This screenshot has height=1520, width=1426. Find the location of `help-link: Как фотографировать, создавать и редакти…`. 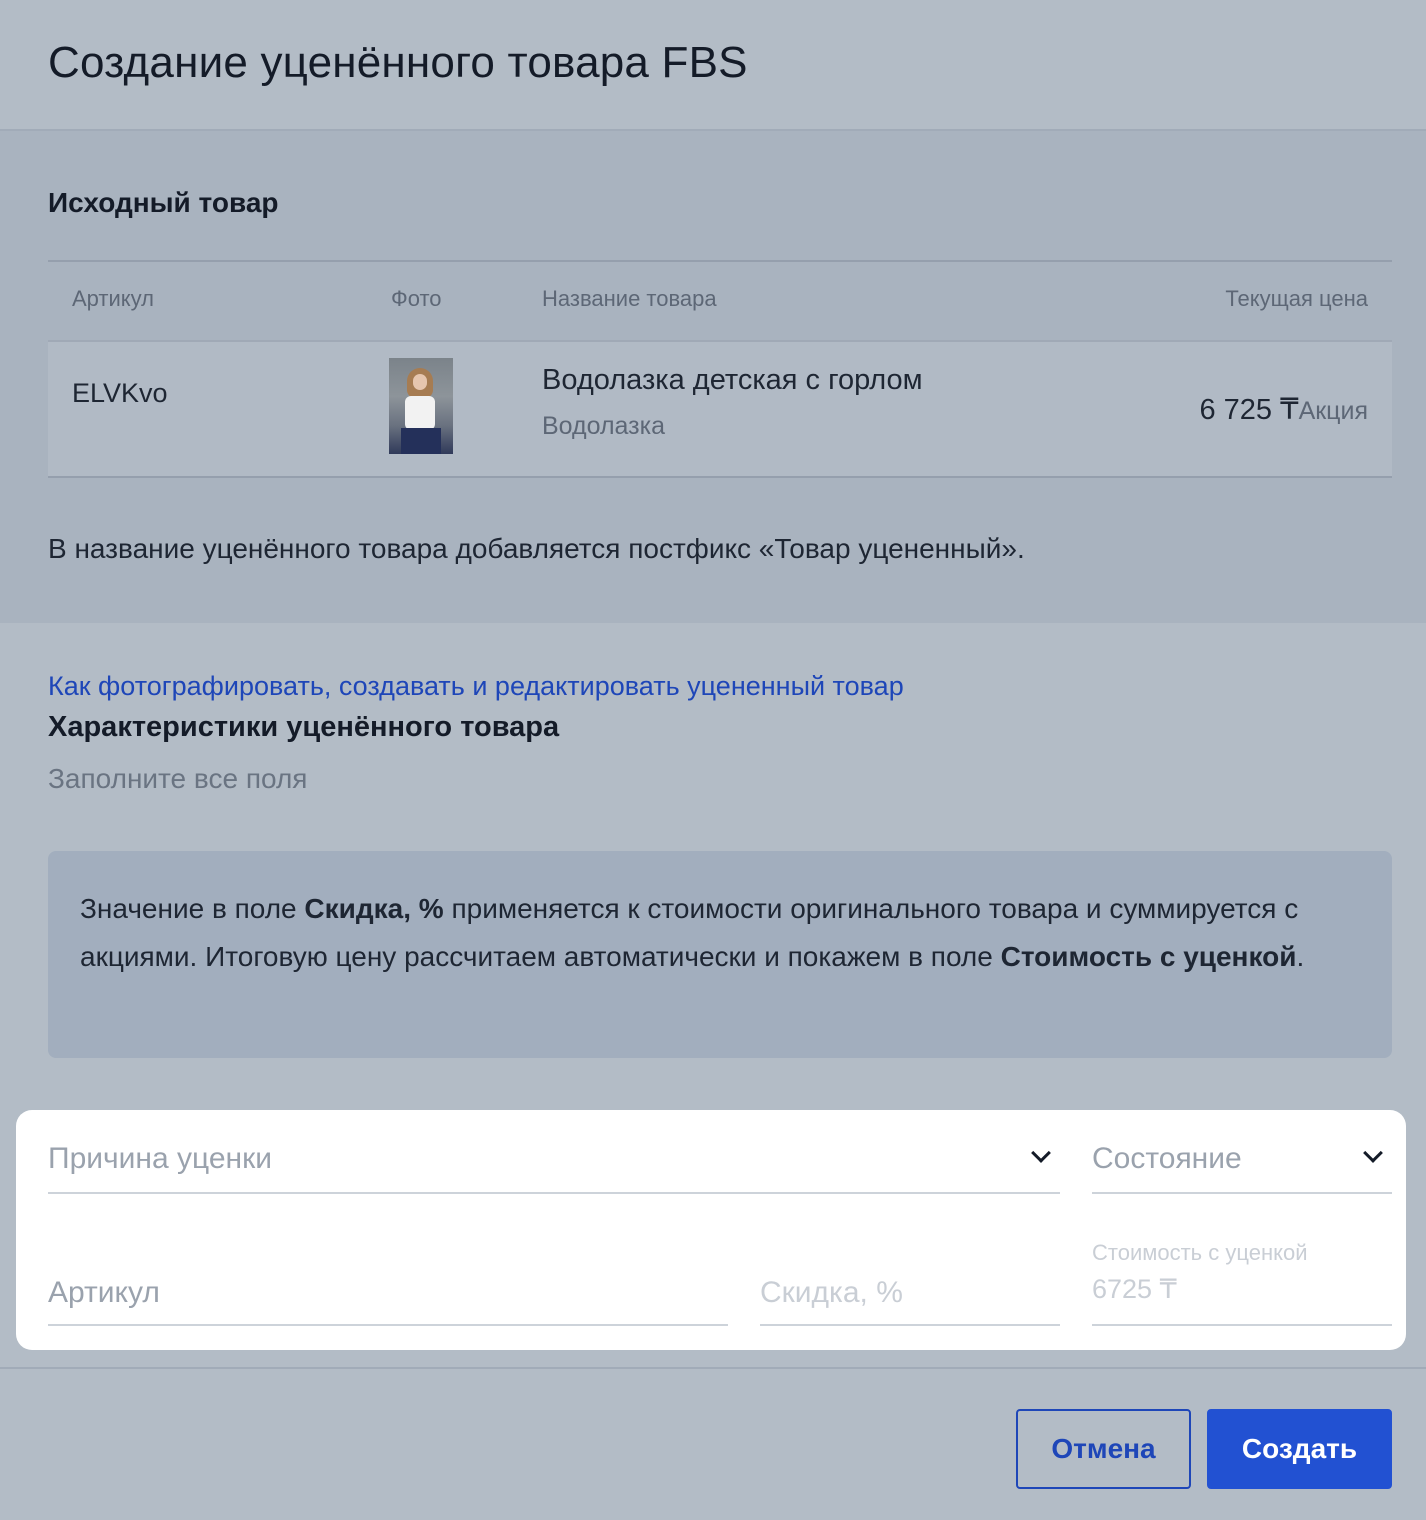

help-link: Как фотографировать, создавать и редакти… is located at coordinates (476, 686).